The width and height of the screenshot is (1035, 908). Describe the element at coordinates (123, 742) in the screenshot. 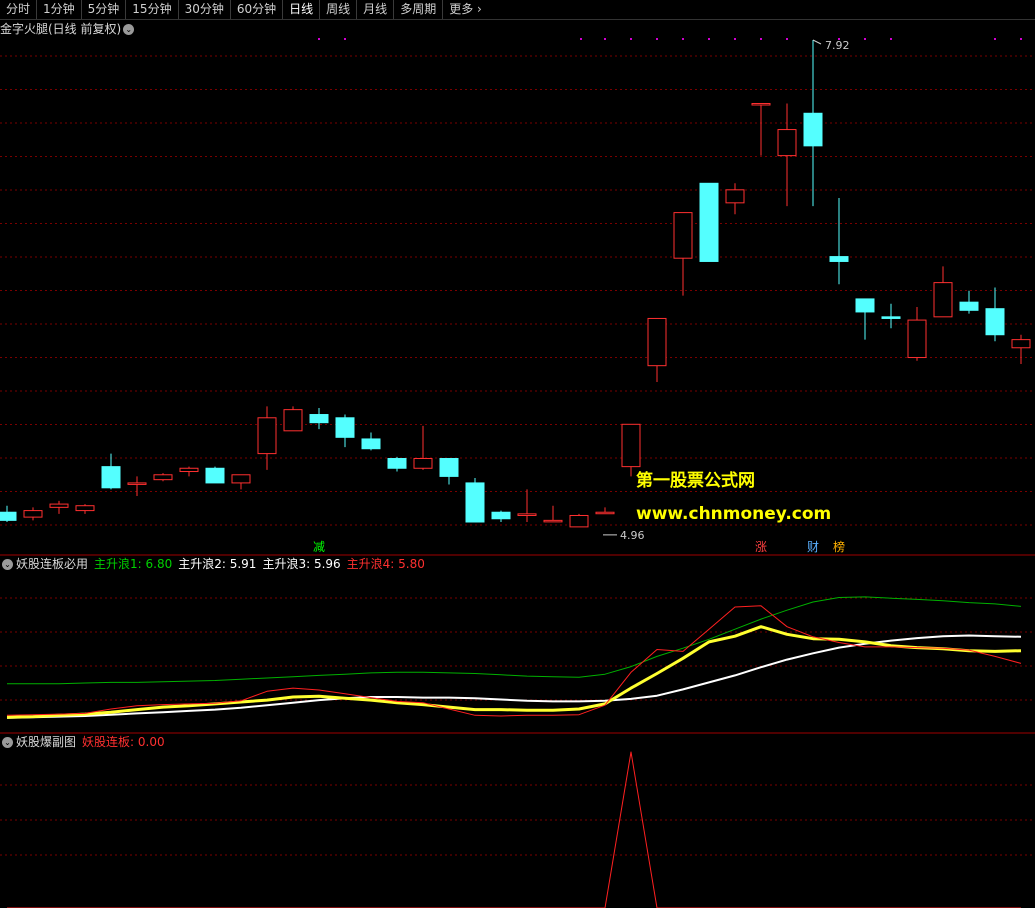

I see `legend-entry: 妖股连板: 0.00` at that location.